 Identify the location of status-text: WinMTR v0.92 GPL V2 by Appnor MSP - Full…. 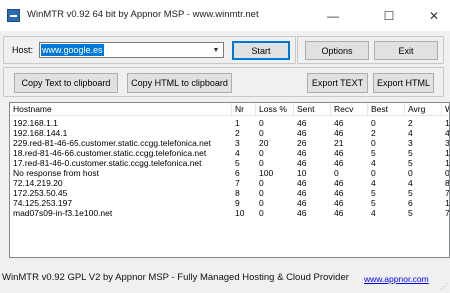
(175, 277).